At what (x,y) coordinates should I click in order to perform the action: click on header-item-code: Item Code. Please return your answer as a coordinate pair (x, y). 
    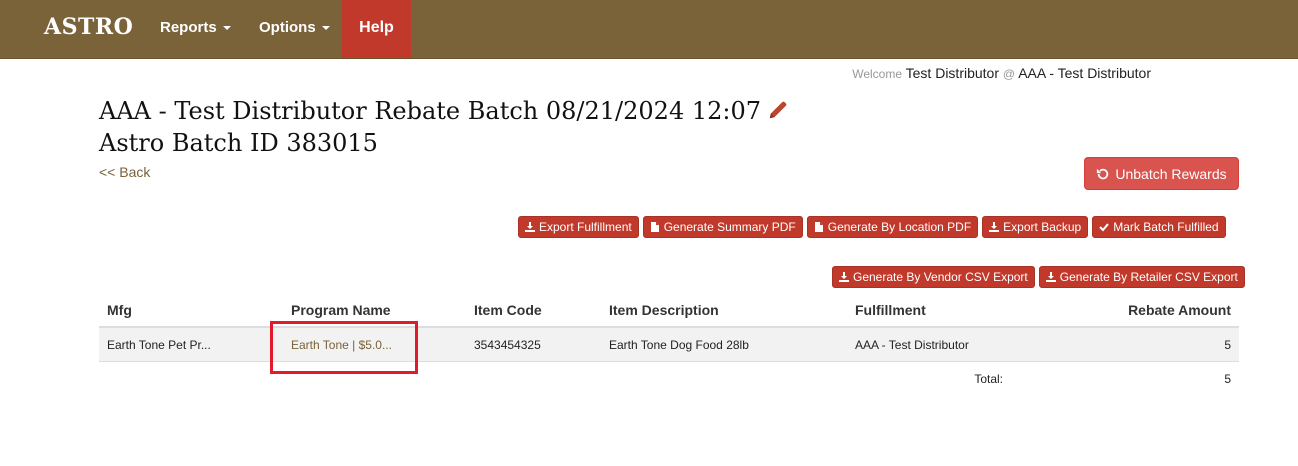
    Looking at the image, I should click on (533, 310).